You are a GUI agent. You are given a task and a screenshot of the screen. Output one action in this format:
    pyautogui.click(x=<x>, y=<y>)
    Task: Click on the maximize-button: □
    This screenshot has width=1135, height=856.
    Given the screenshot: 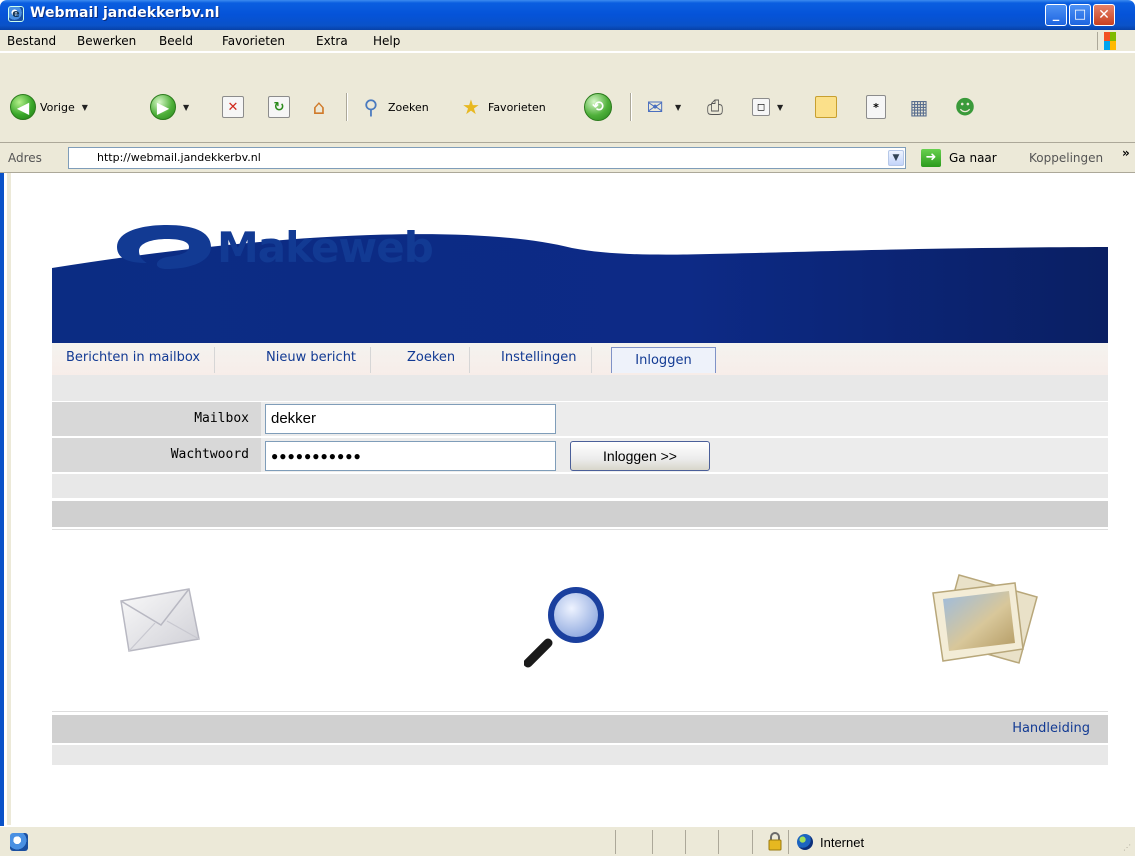 What is the action you would take?
    pyautogui.click(x=1080, y=15)
    